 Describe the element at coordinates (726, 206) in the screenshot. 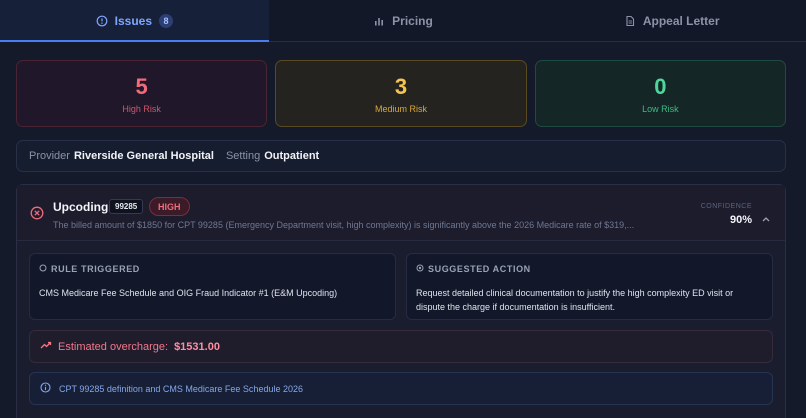

I see `confidence-label: CONFIDENCE` at that location.